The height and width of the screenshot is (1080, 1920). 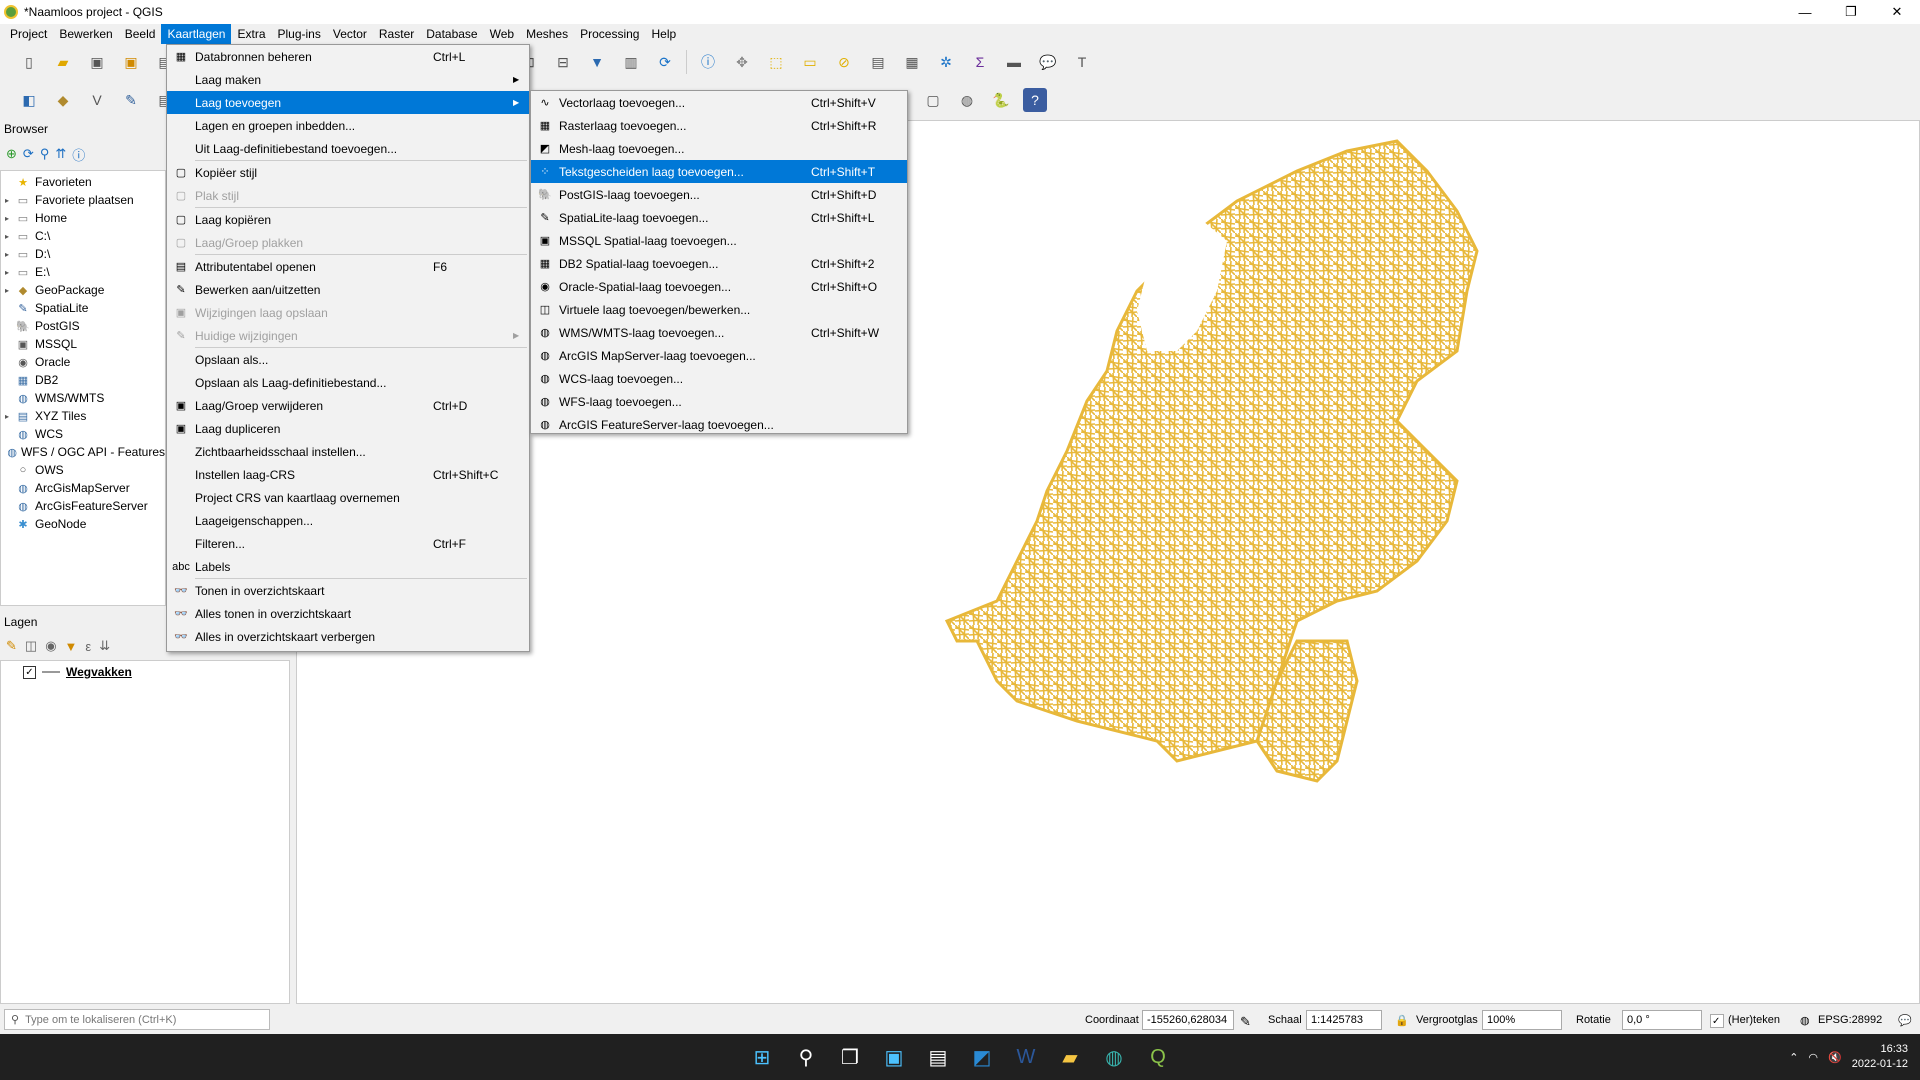 I want to click on menu-web: Web, so click(x=502, y=34).